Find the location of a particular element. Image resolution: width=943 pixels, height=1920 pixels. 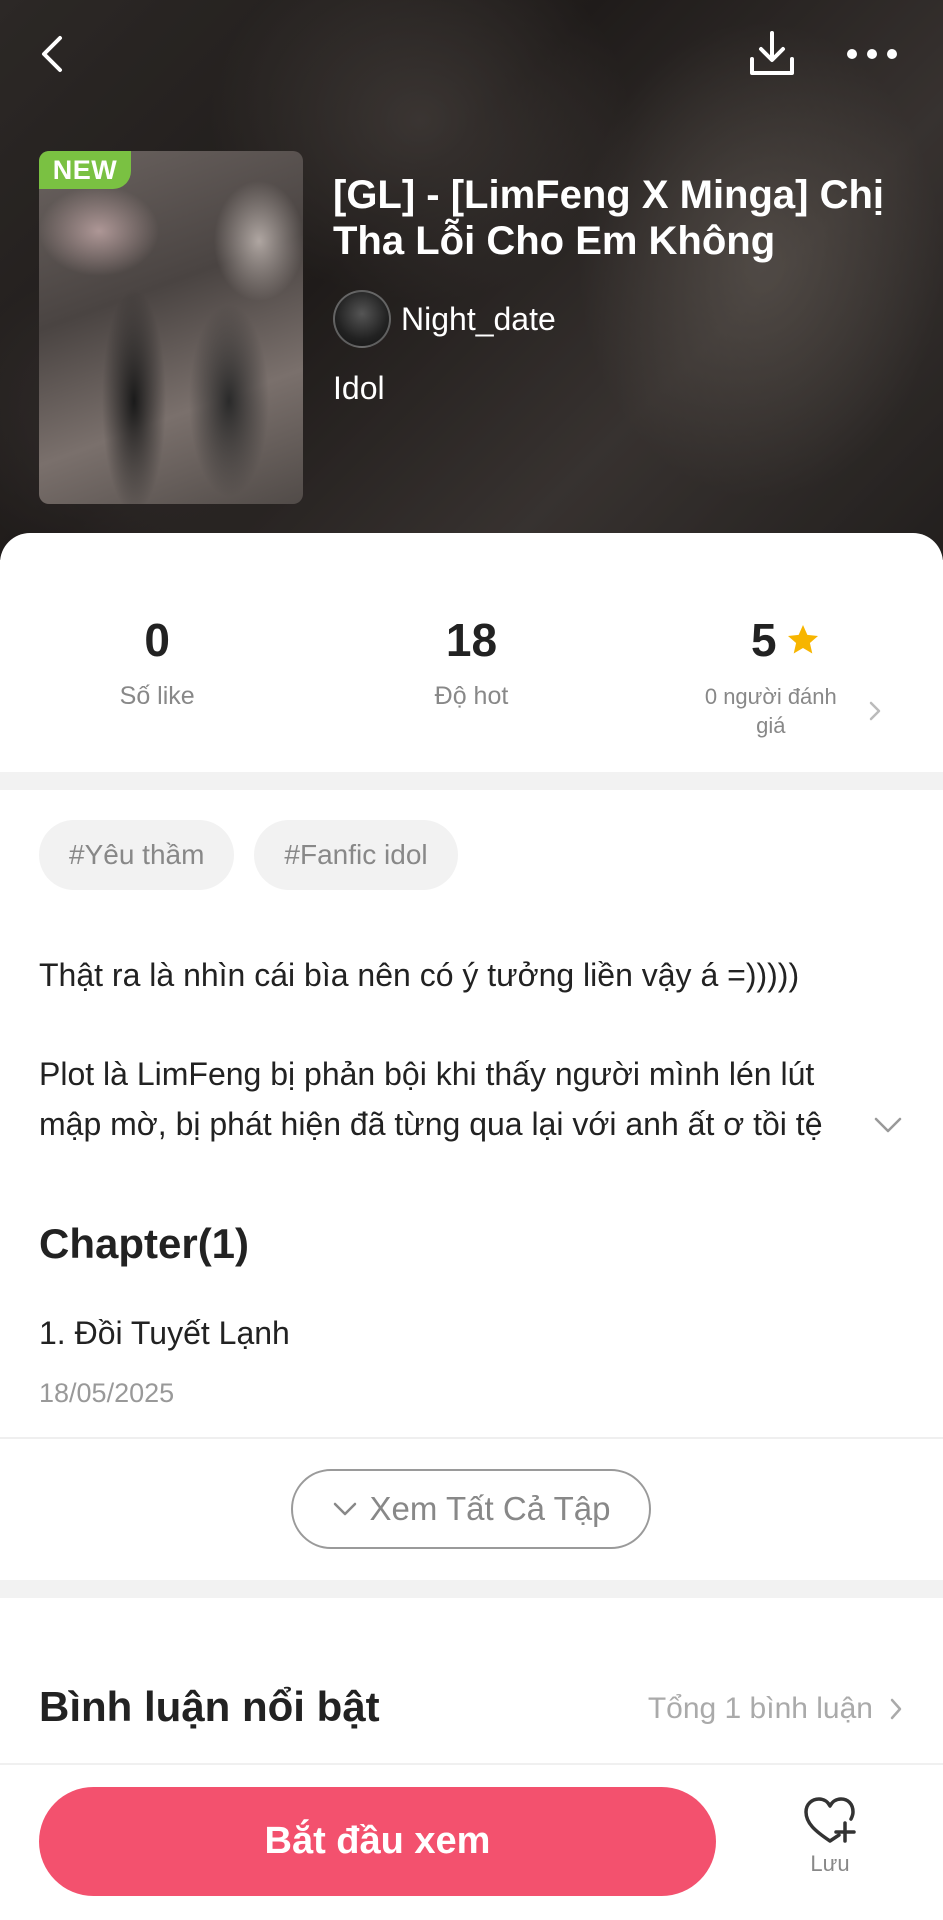

rating-value: 5 is located at coordinates (764, 640).